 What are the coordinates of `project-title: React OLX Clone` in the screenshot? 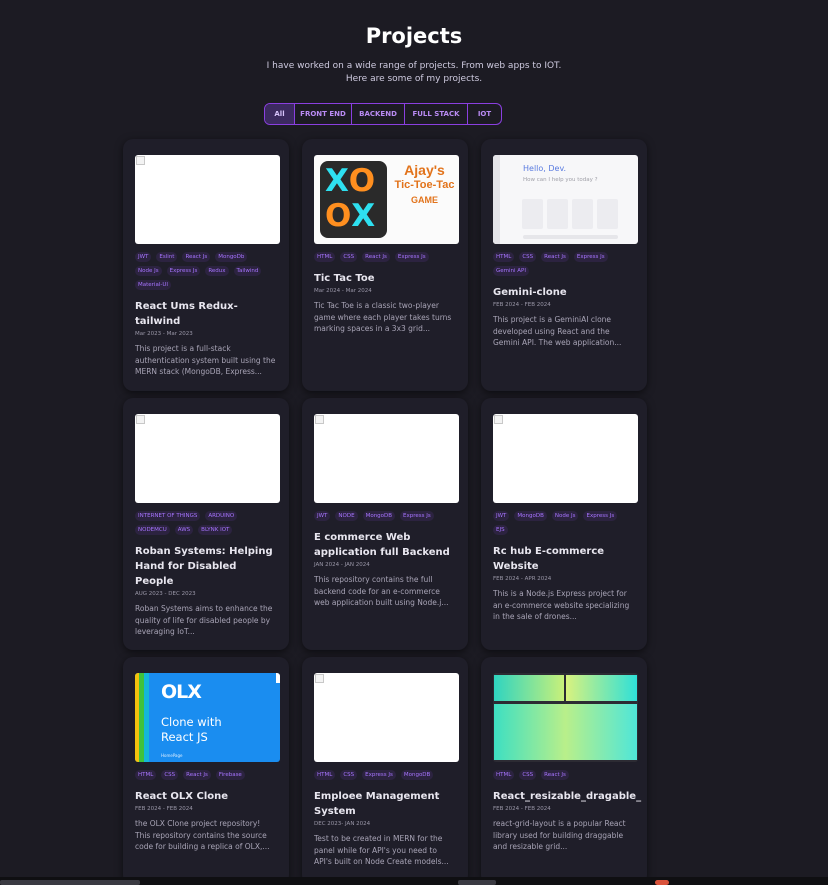 It's located at (182, 796).